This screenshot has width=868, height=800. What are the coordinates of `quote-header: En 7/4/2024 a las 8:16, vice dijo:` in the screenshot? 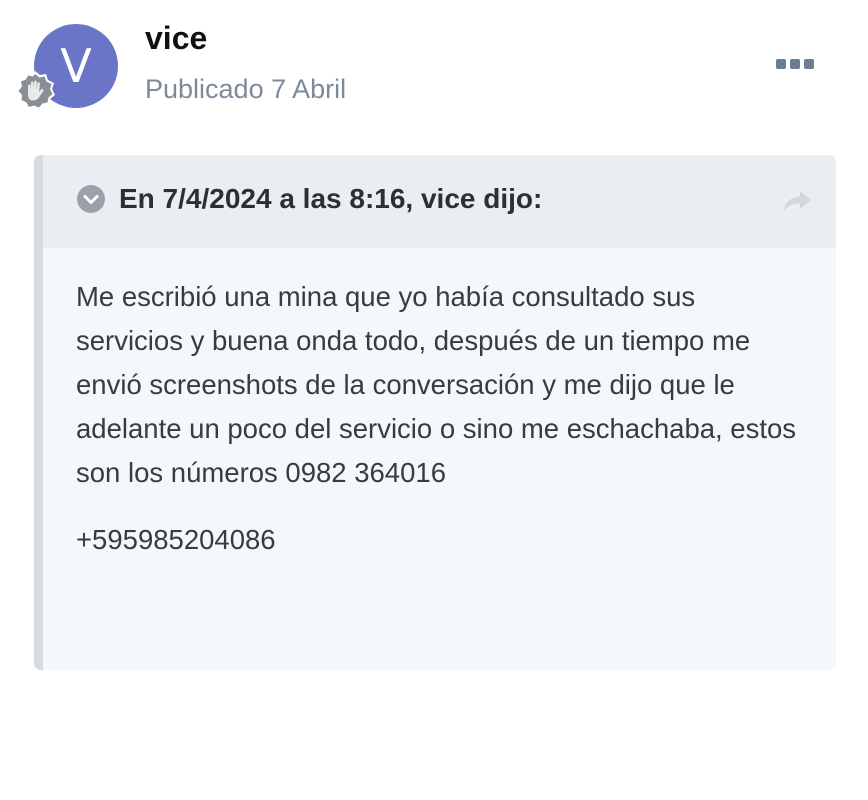 It's located at (439, 201).